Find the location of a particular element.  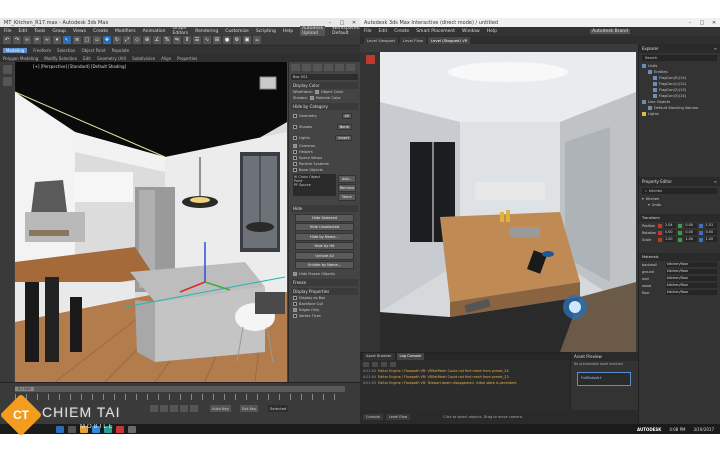

clock-time: 4:08 PM is located at coordinates (677, 429).